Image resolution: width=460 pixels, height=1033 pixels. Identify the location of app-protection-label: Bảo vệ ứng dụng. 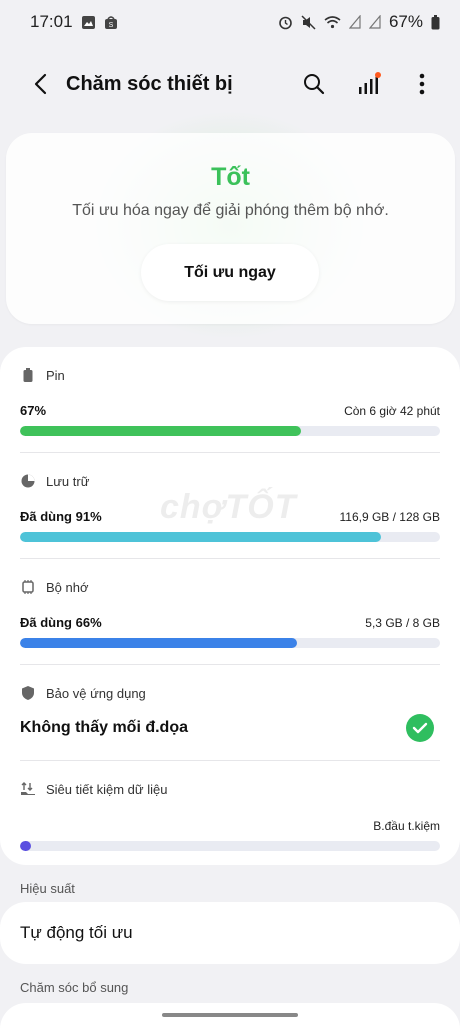
(96, 693).